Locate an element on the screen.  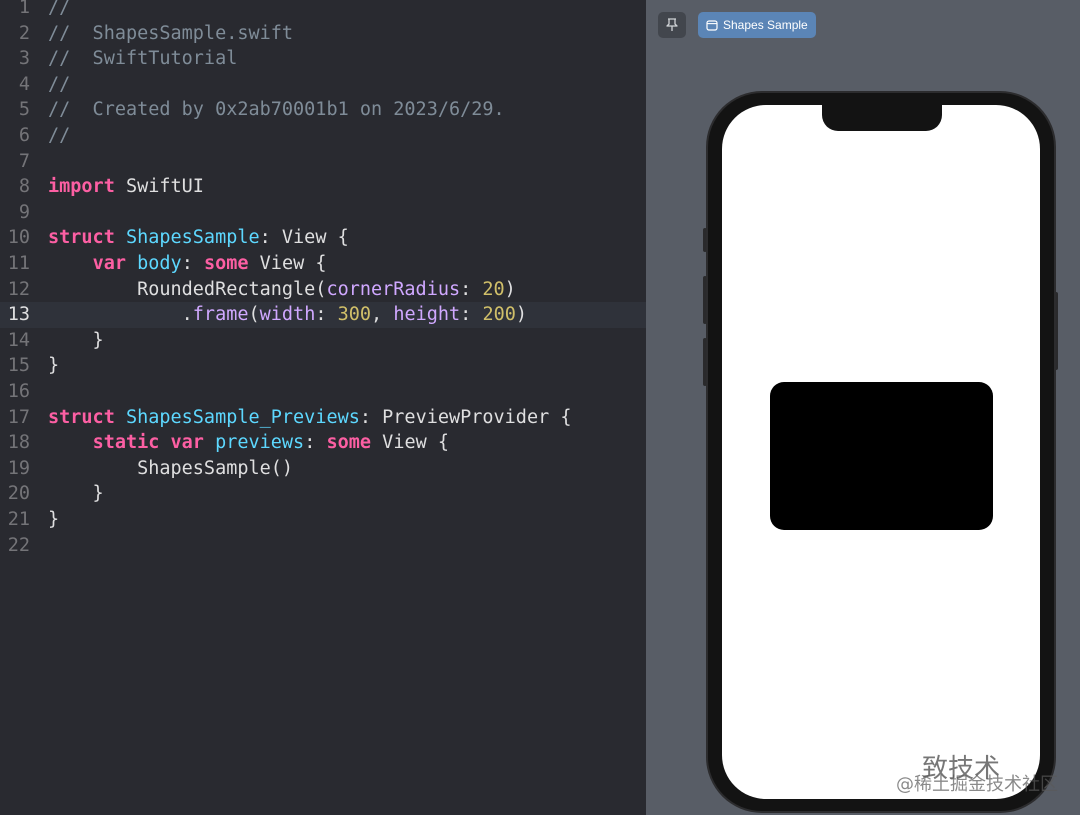
code-token: 200 is located at coordinates (499, 315).